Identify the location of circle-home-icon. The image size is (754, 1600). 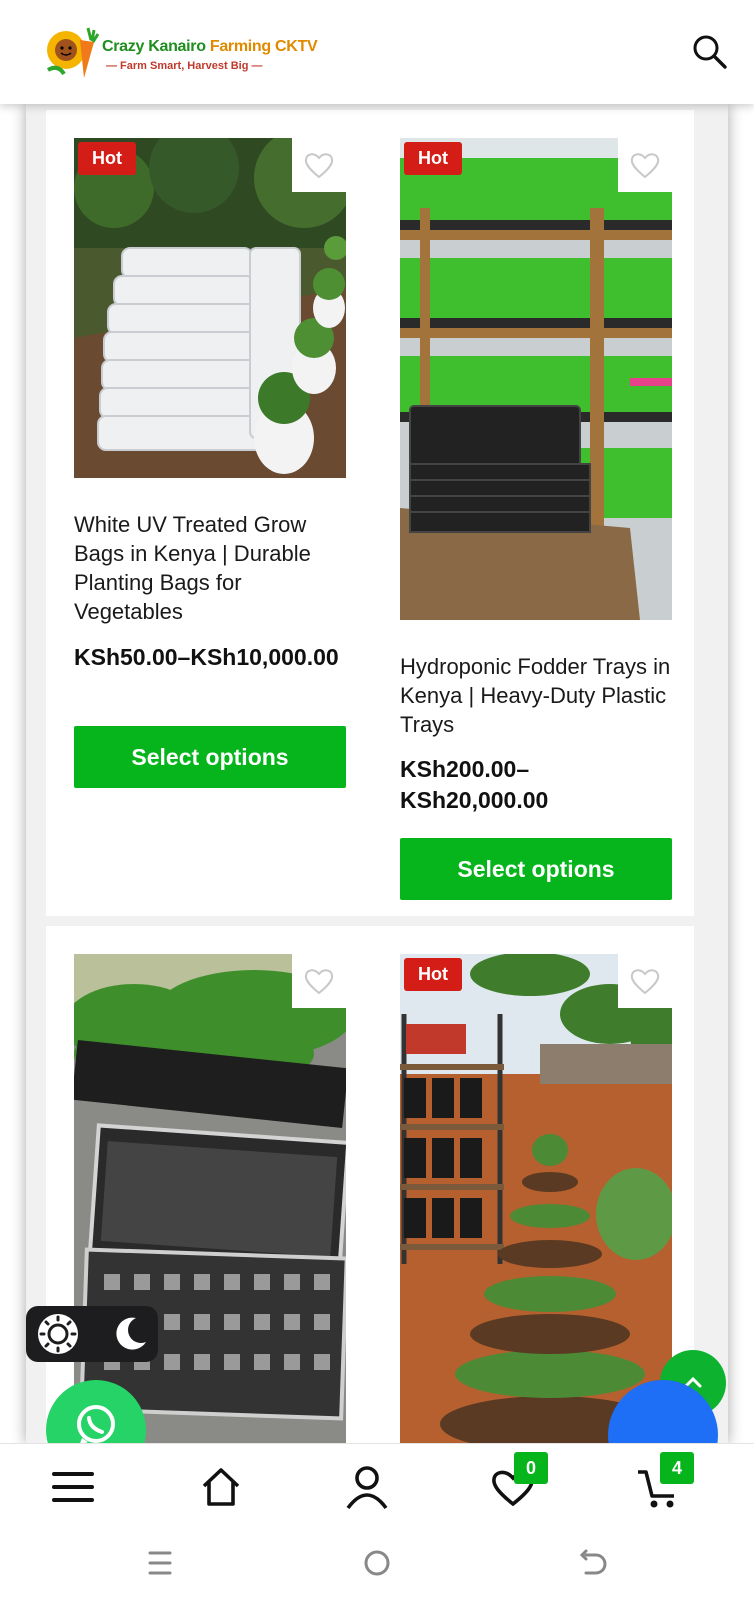
(377, 1563).